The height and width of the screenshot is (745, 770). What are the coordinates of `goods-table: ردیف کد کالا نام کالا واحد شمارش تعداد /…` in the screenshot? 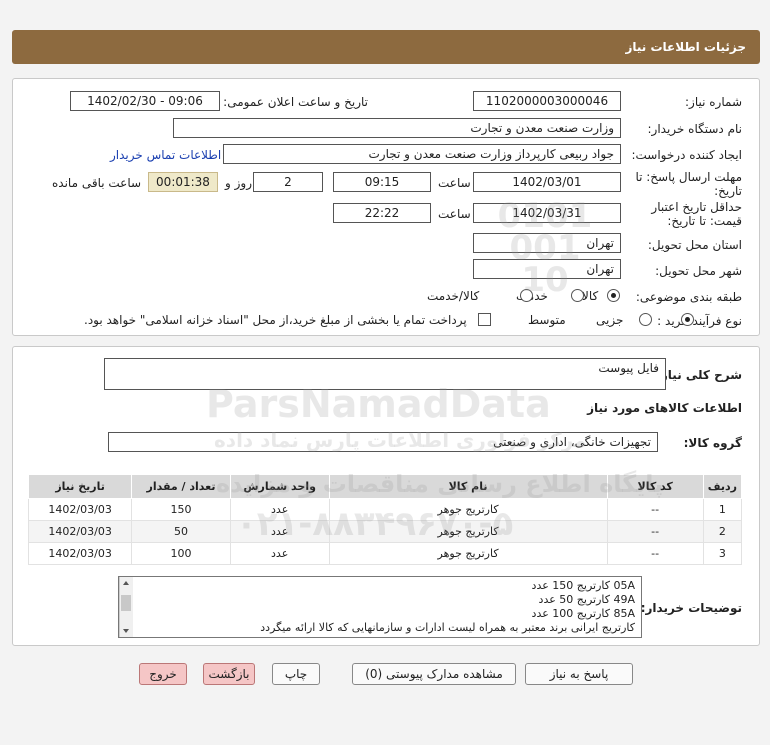 It's located at (385, 519).